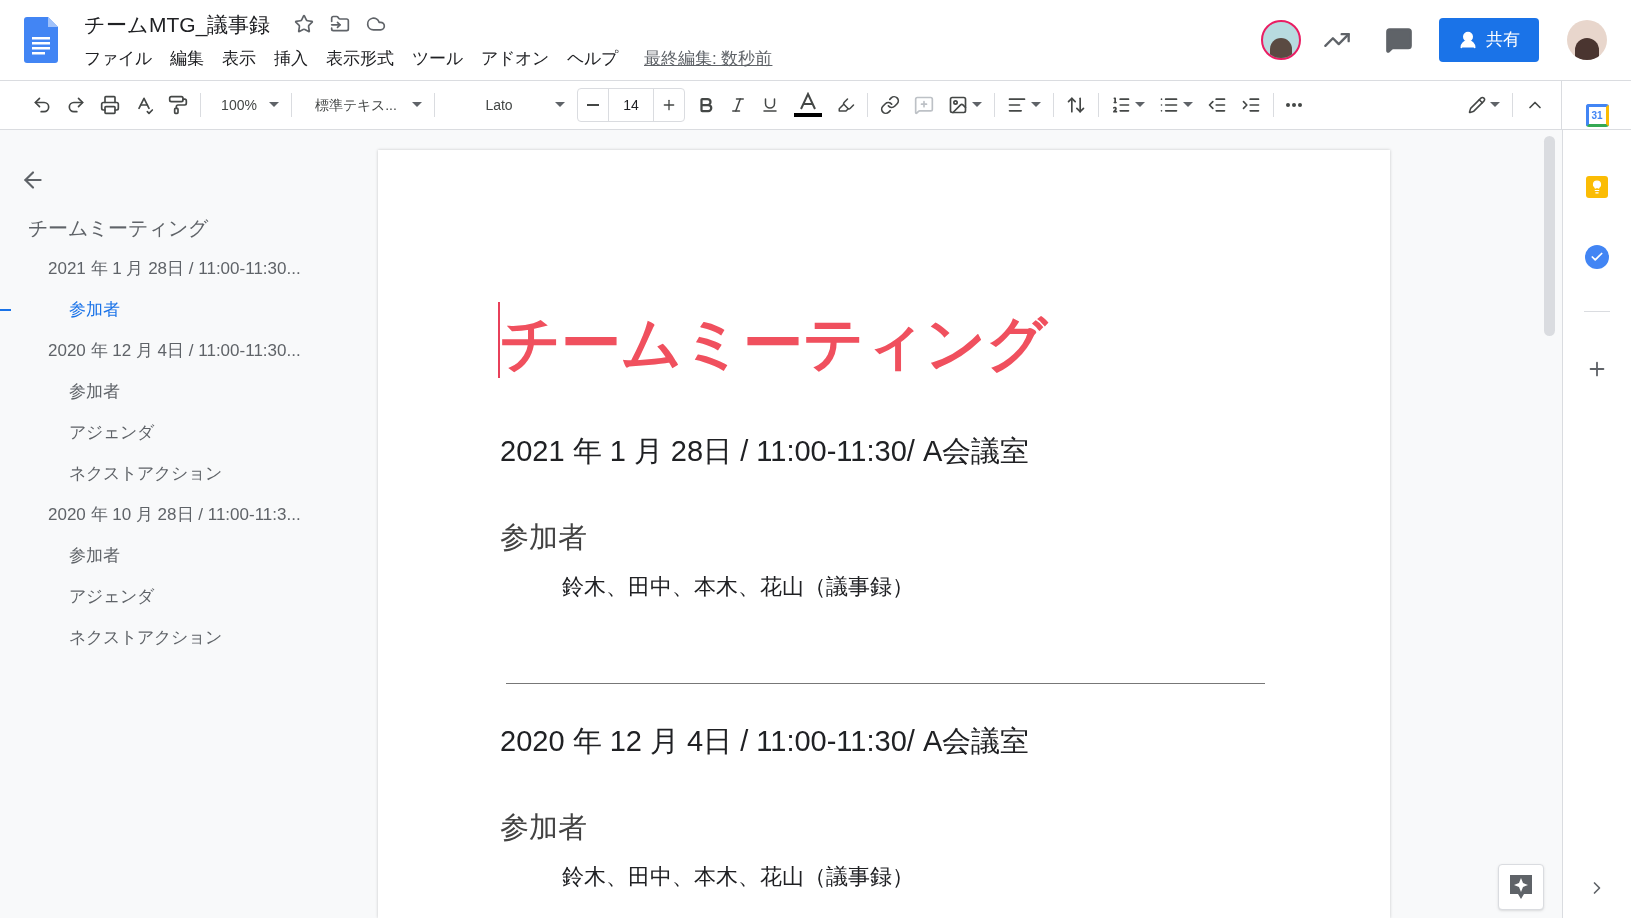  What do you see at coordinates (1281, 40) in the screenshot?
I see `collaborator-avatar` at bounding box center [1281, 40].